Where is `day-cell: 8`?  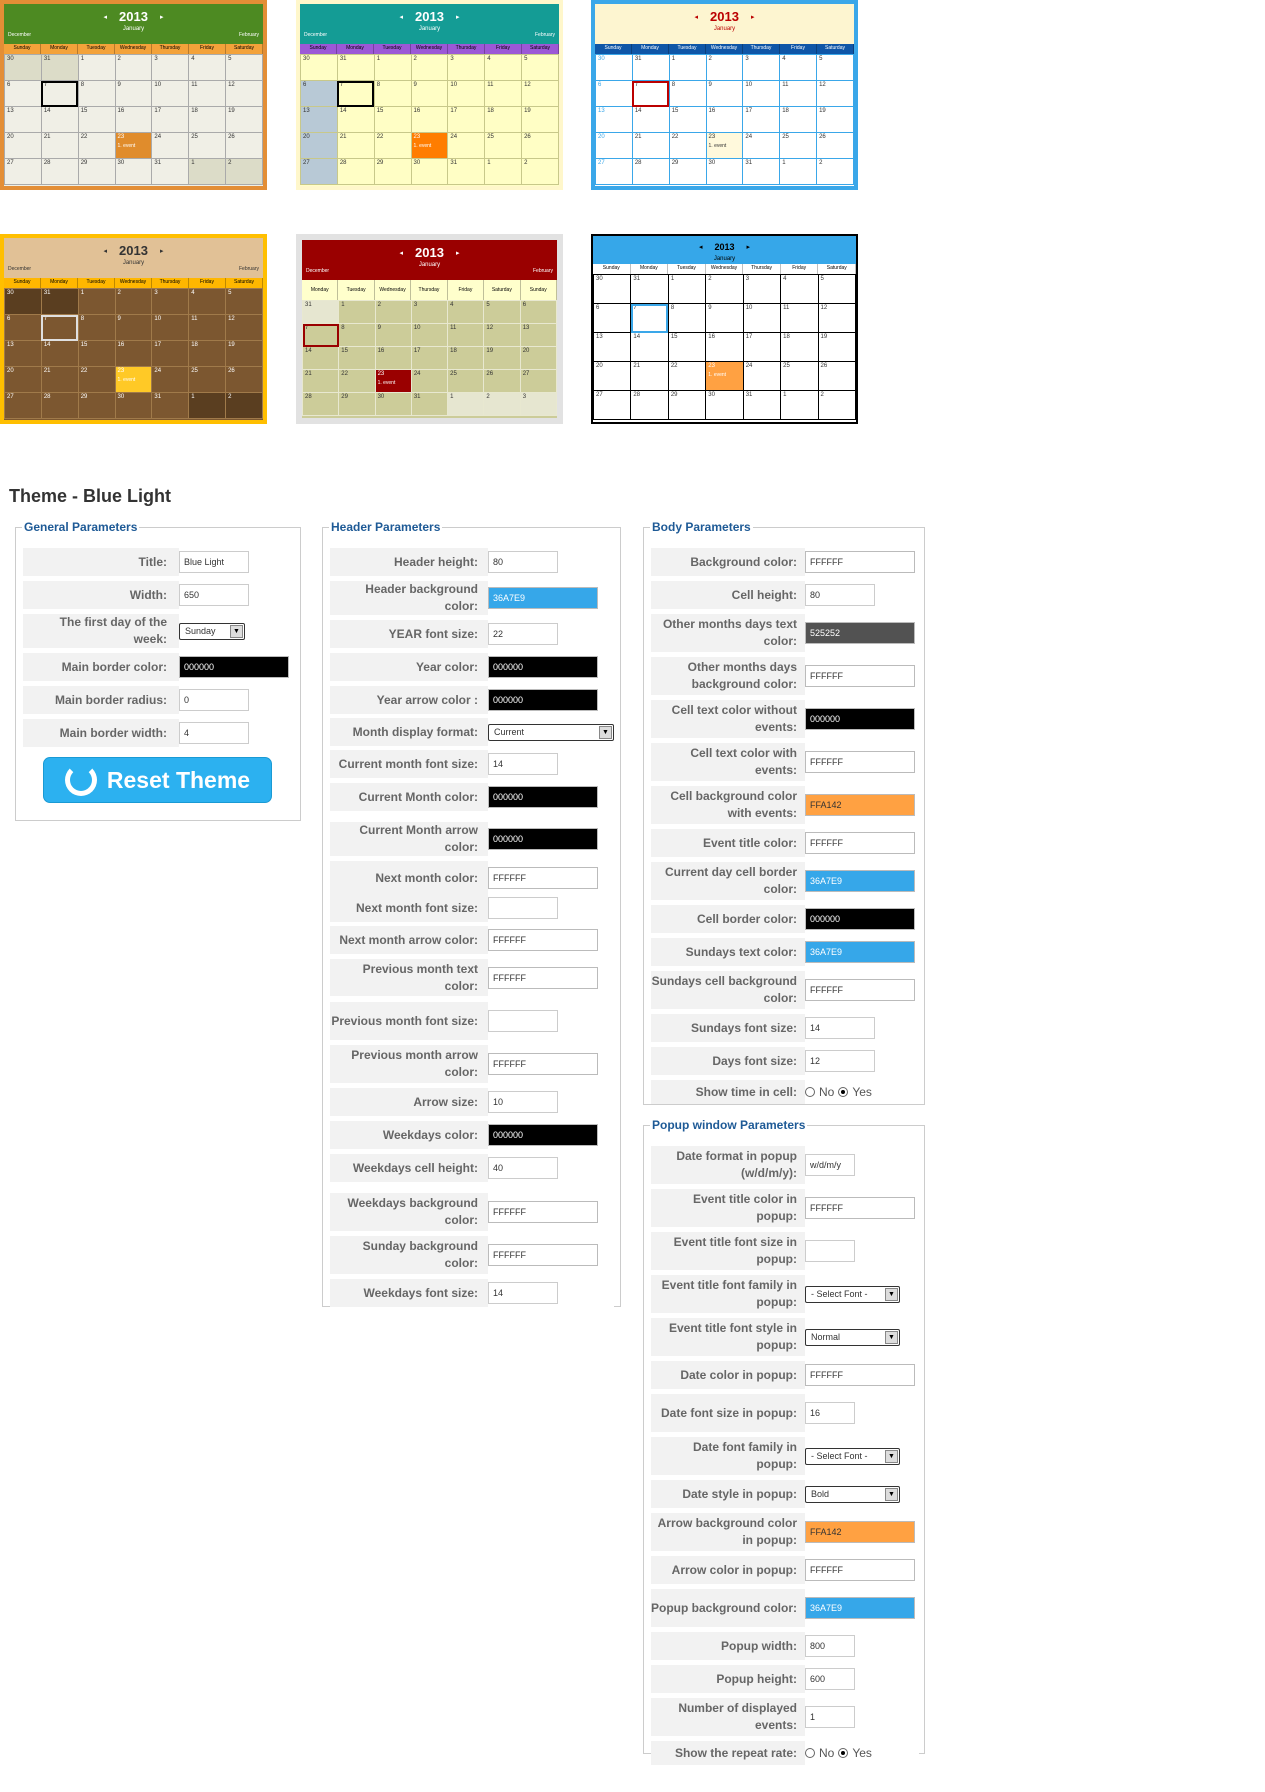
day-cell: 8 is located at coordinates (96, 93).